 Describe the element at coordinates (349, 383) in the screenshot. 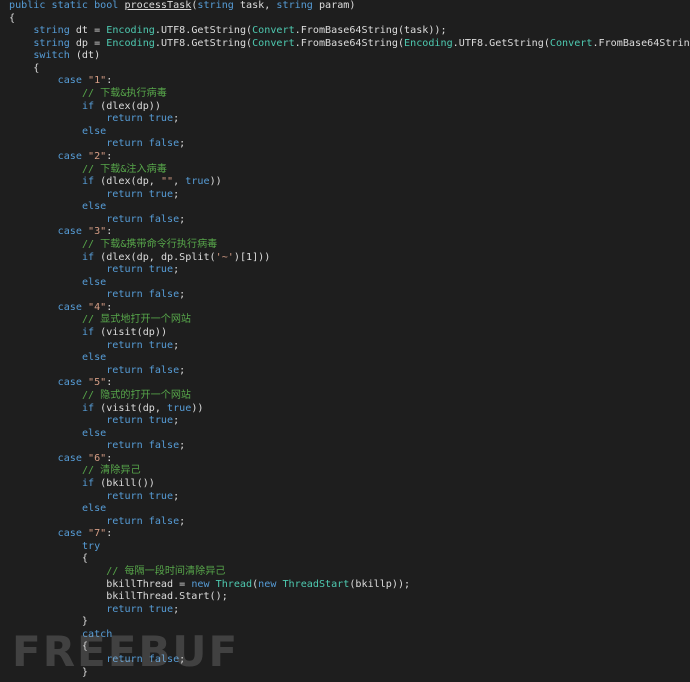

I see `code-line: case "5":` at that location.